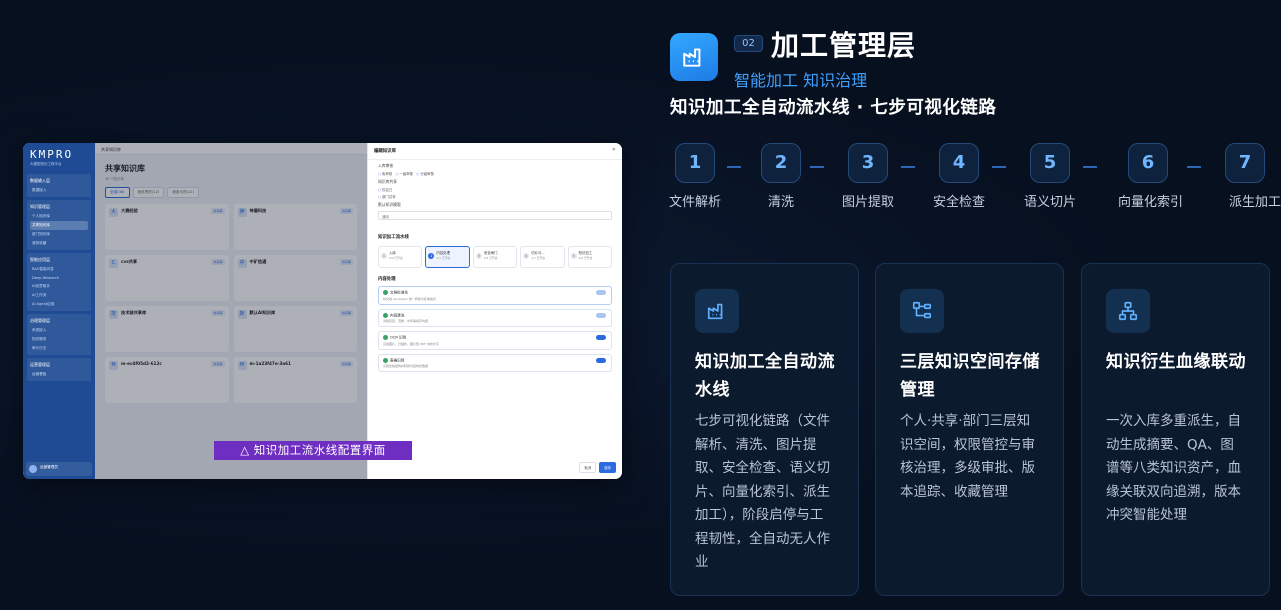  What do you see at coordinates (1151, 202) in the screenshot?
I see `step-label: 向量化索引` at bounding box center [1151, 202].